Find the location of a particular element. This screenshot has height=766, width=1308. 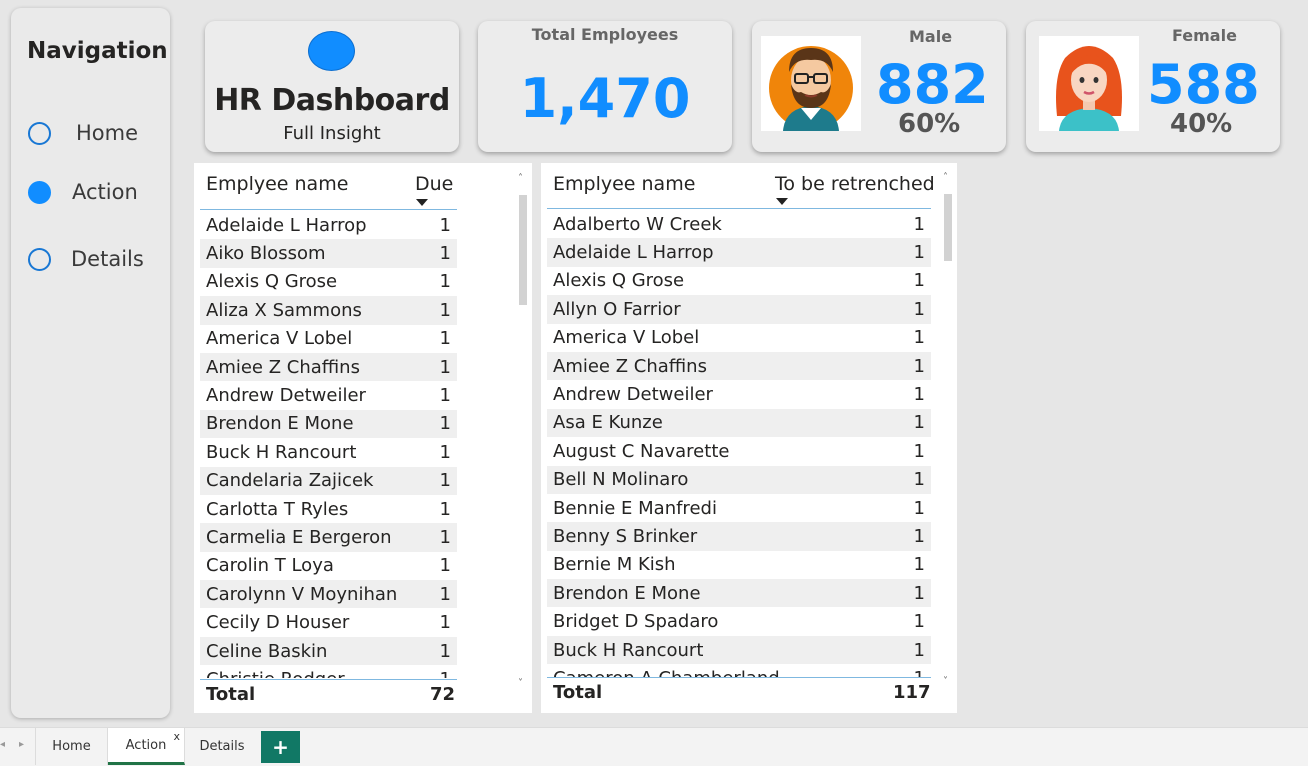

table-row: Carolynn V Moynihan 1 is located at coordinates (328, 594).